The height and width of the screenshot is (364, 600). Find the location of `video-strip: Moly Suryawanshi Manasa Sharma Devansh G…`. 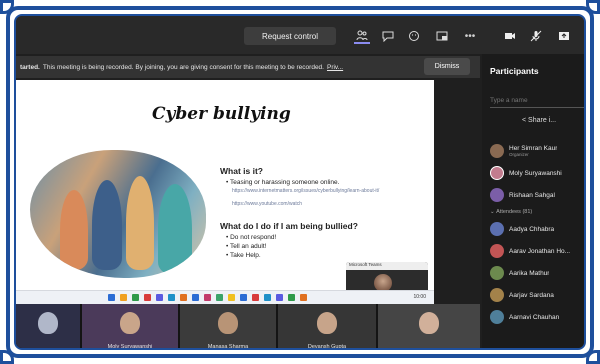

video-strip: Moly Suryawanshi Manasa Sharma Devansh G… is located at coordinates (248, 327).